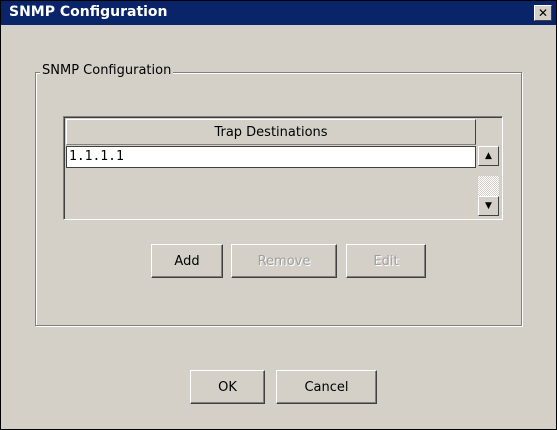 The height and width of the screenshot is (430, 557). Describe the element at coordinates (107, 70) in the screenshot. I see `group-legend: SNMP Configuration` at that location.